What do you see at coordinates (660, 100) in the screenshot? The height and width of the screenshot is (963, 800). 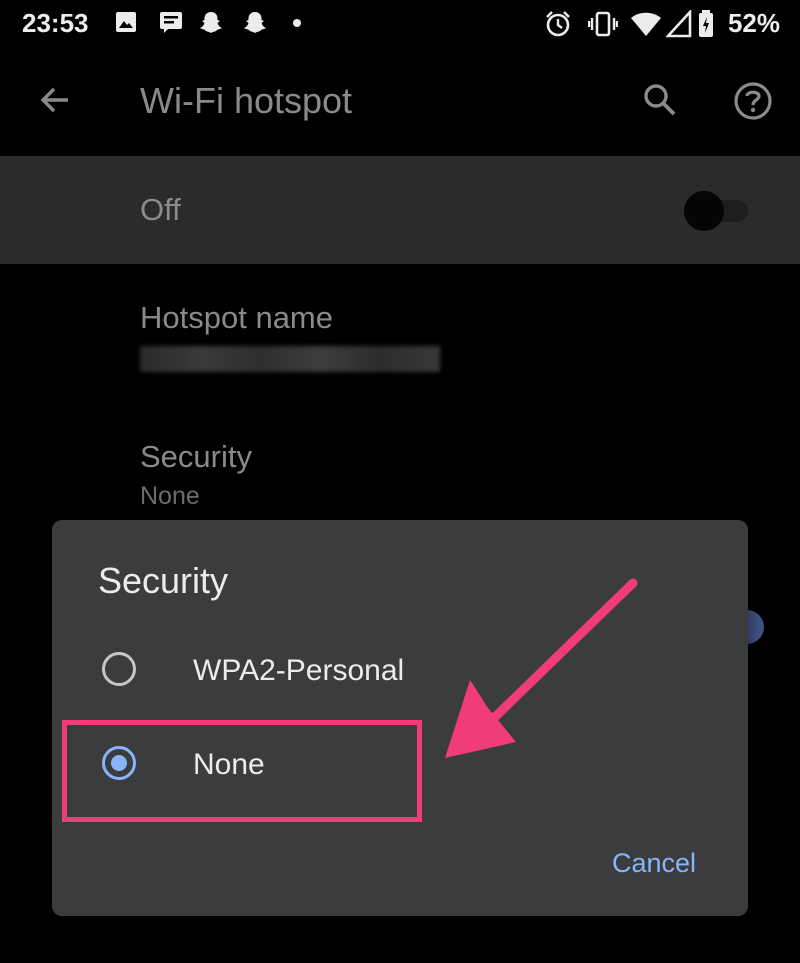 I see `search-icon` at bounding box center [660, 100].